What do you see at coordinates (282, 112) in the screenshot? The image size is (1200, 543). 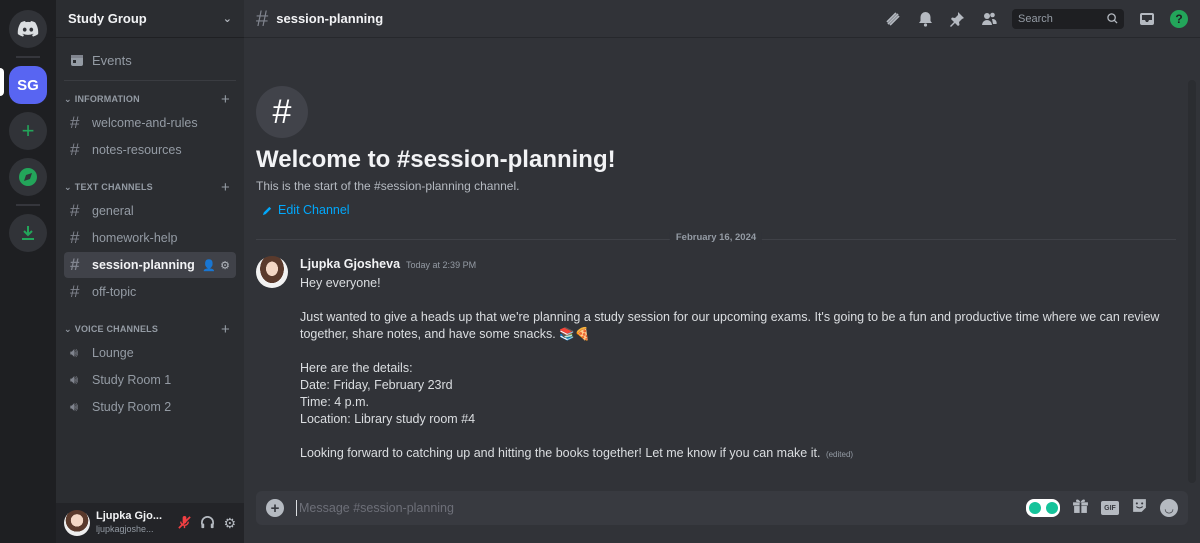 I see `channel-hash-icon: #` at bounding box center [282, 112].